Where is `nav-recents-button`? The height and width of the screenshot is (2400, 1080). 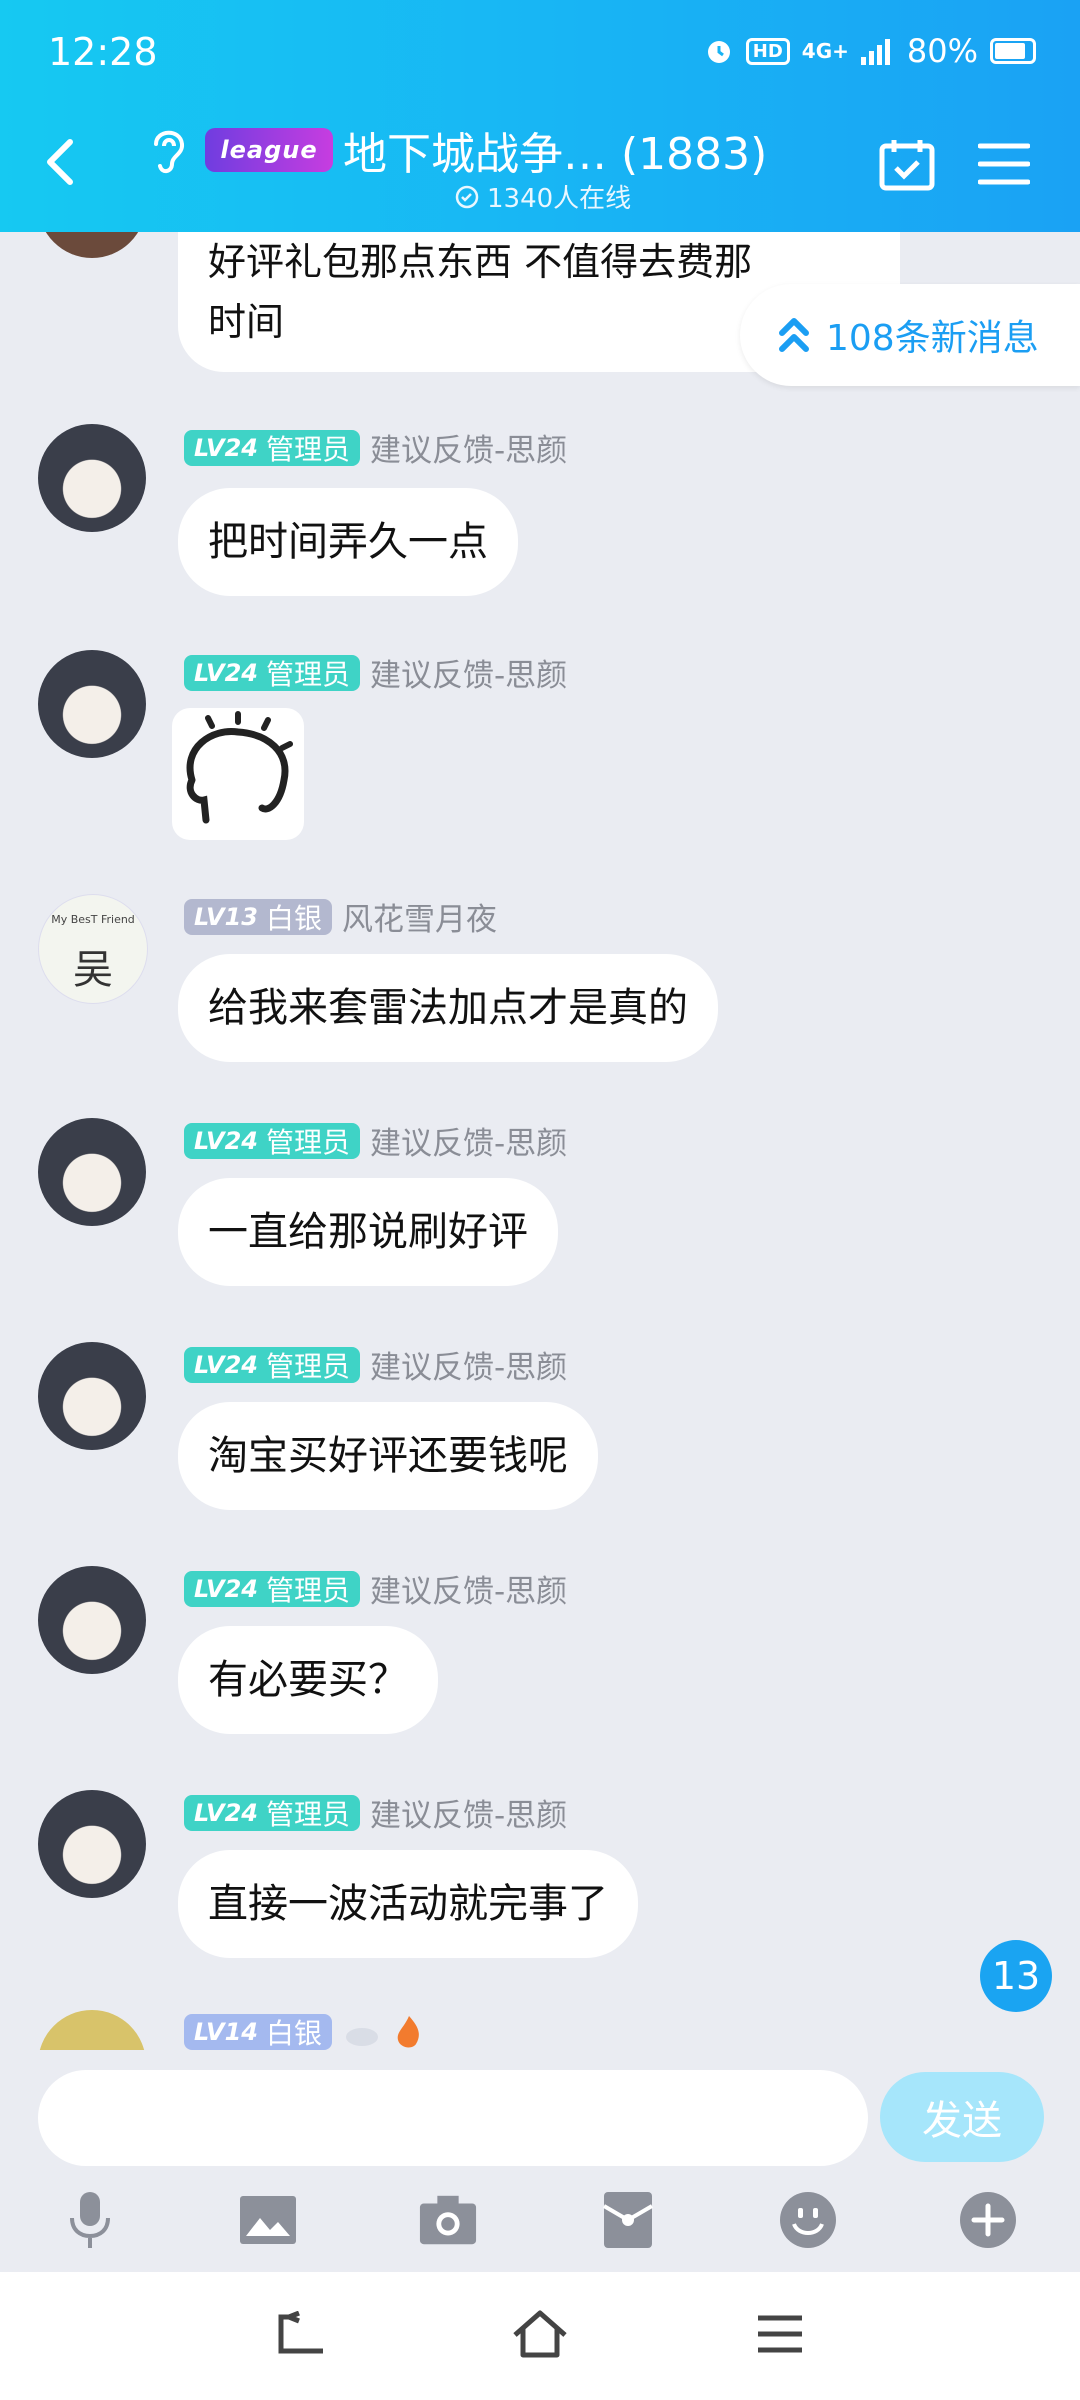
nav-recents-button is located at coordinates (780, 2334).